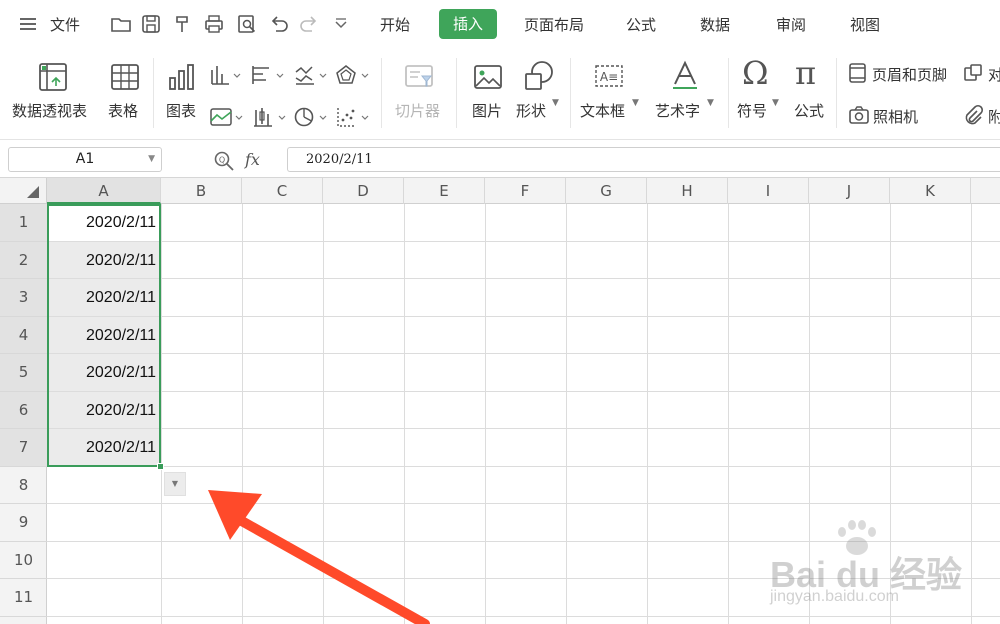 This screenshot has width=1000, height=624. What do you see at coordinates (23, 191) in the screenshot?
I see `select-all-button` at bounding box center [23, 191].